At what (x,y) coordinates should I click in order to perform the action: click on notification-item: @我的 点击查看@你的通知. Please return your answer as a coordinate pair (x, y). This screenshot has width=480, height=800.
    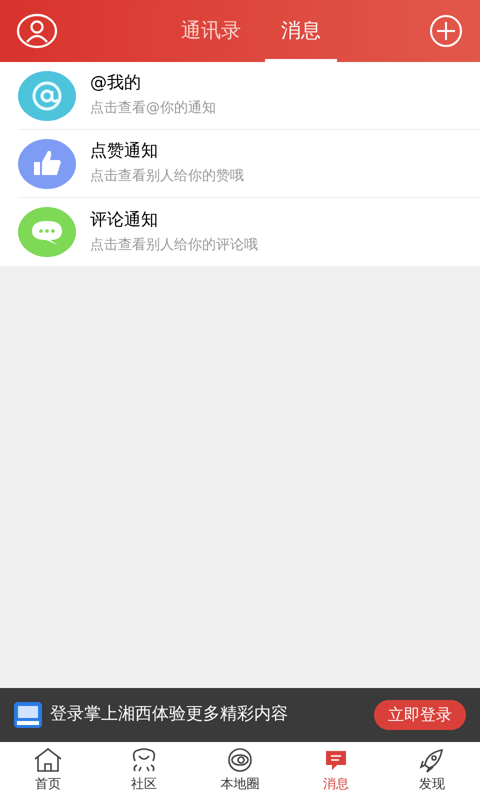
    Looking at the image, I should click on (249, 96).